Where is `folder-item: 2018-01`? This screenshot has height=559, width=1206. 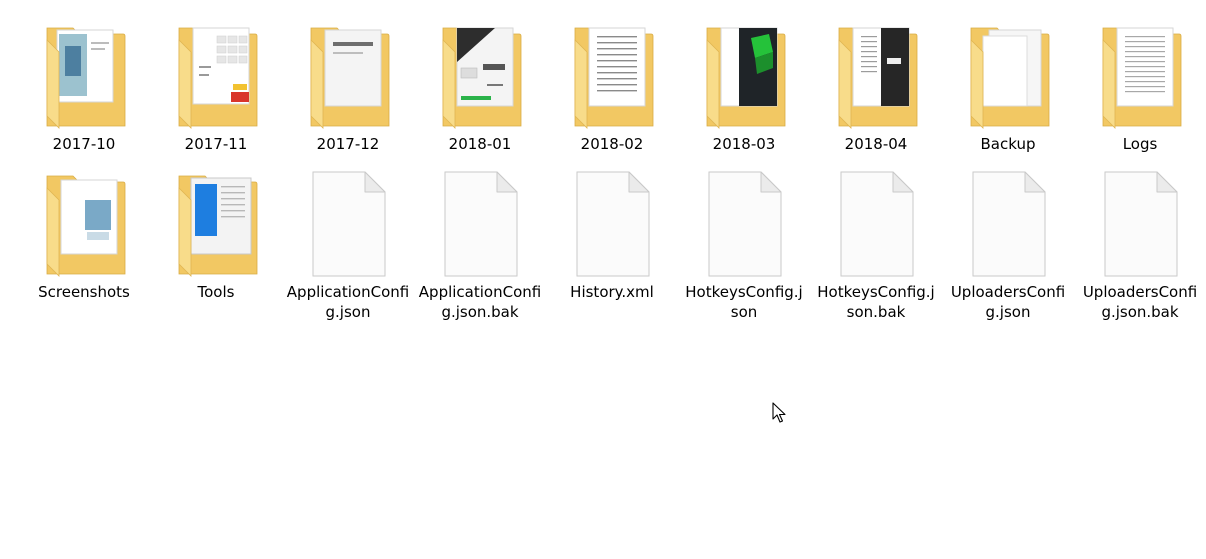 folder-item: 2018-01 is located at coordinates (480, 94).